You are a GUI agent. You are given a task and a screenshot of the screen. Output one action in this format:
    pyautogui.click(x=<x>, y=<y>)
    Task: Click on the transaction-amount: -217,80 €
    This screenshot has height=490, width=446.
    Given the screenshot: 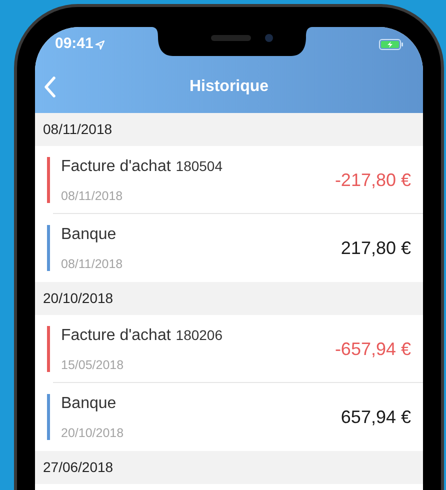 What is the action you would take?
    pyautogui.click(x=372, y=180)
    